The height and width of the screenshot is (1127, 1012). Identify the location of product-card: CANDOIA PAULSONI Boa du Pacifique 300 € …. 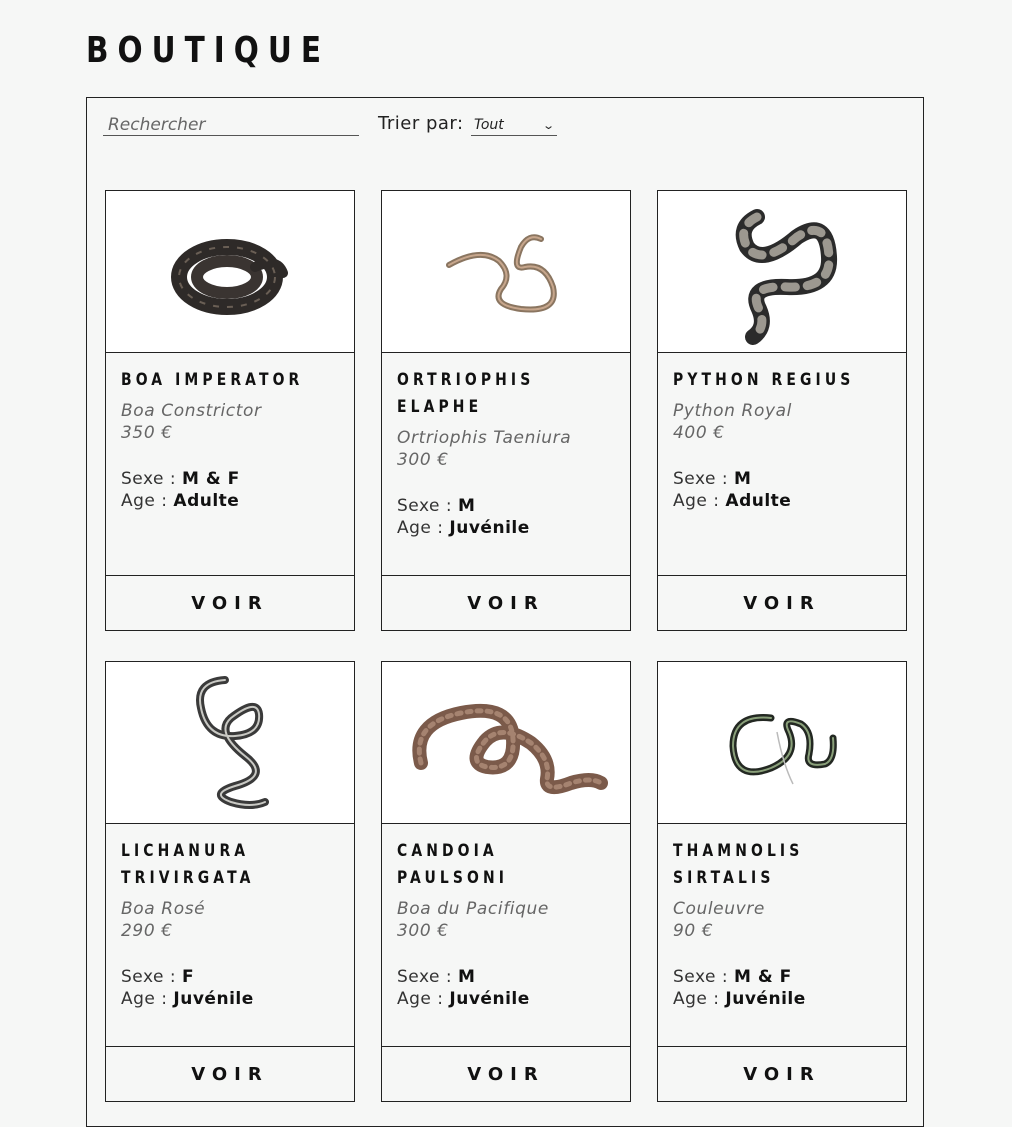
(506, 881).